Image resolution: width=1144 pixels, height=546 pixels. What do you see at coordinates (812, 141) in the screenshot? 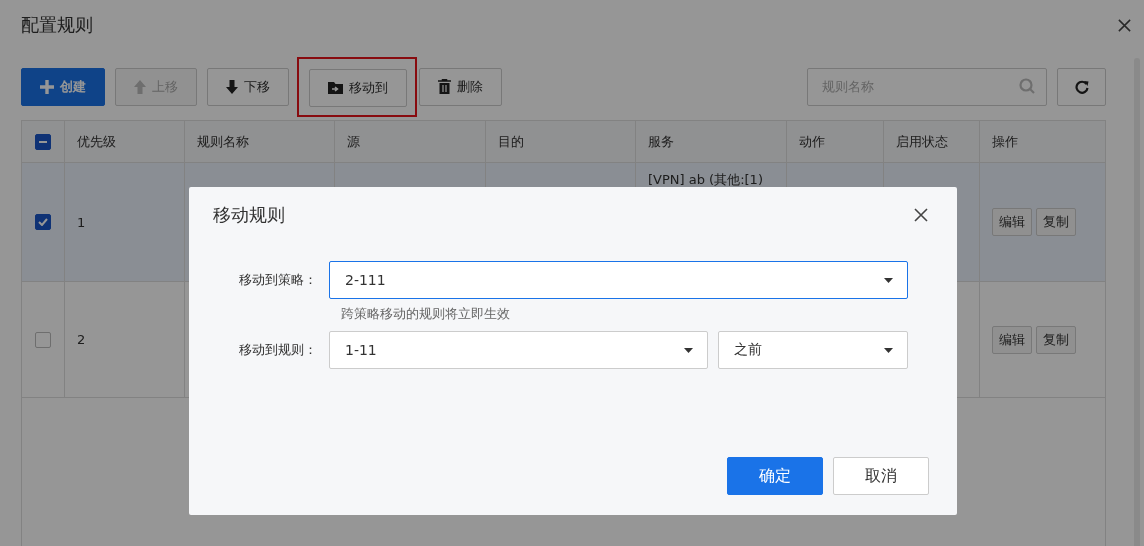
I see `column-header: 动作` at bounding box center [812, 141].